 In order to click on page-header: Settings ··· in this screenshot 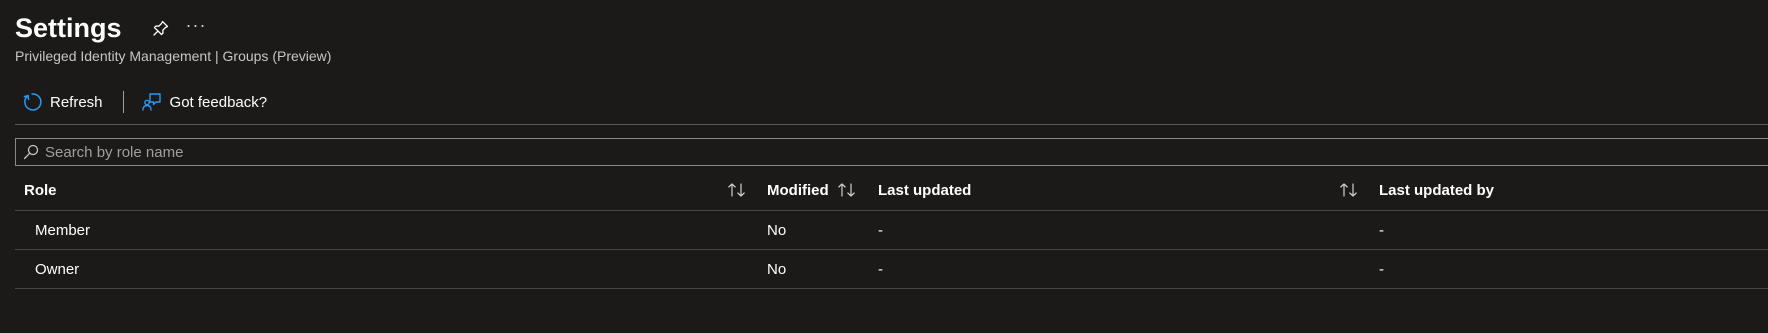, I will do `click(111, 28)`.